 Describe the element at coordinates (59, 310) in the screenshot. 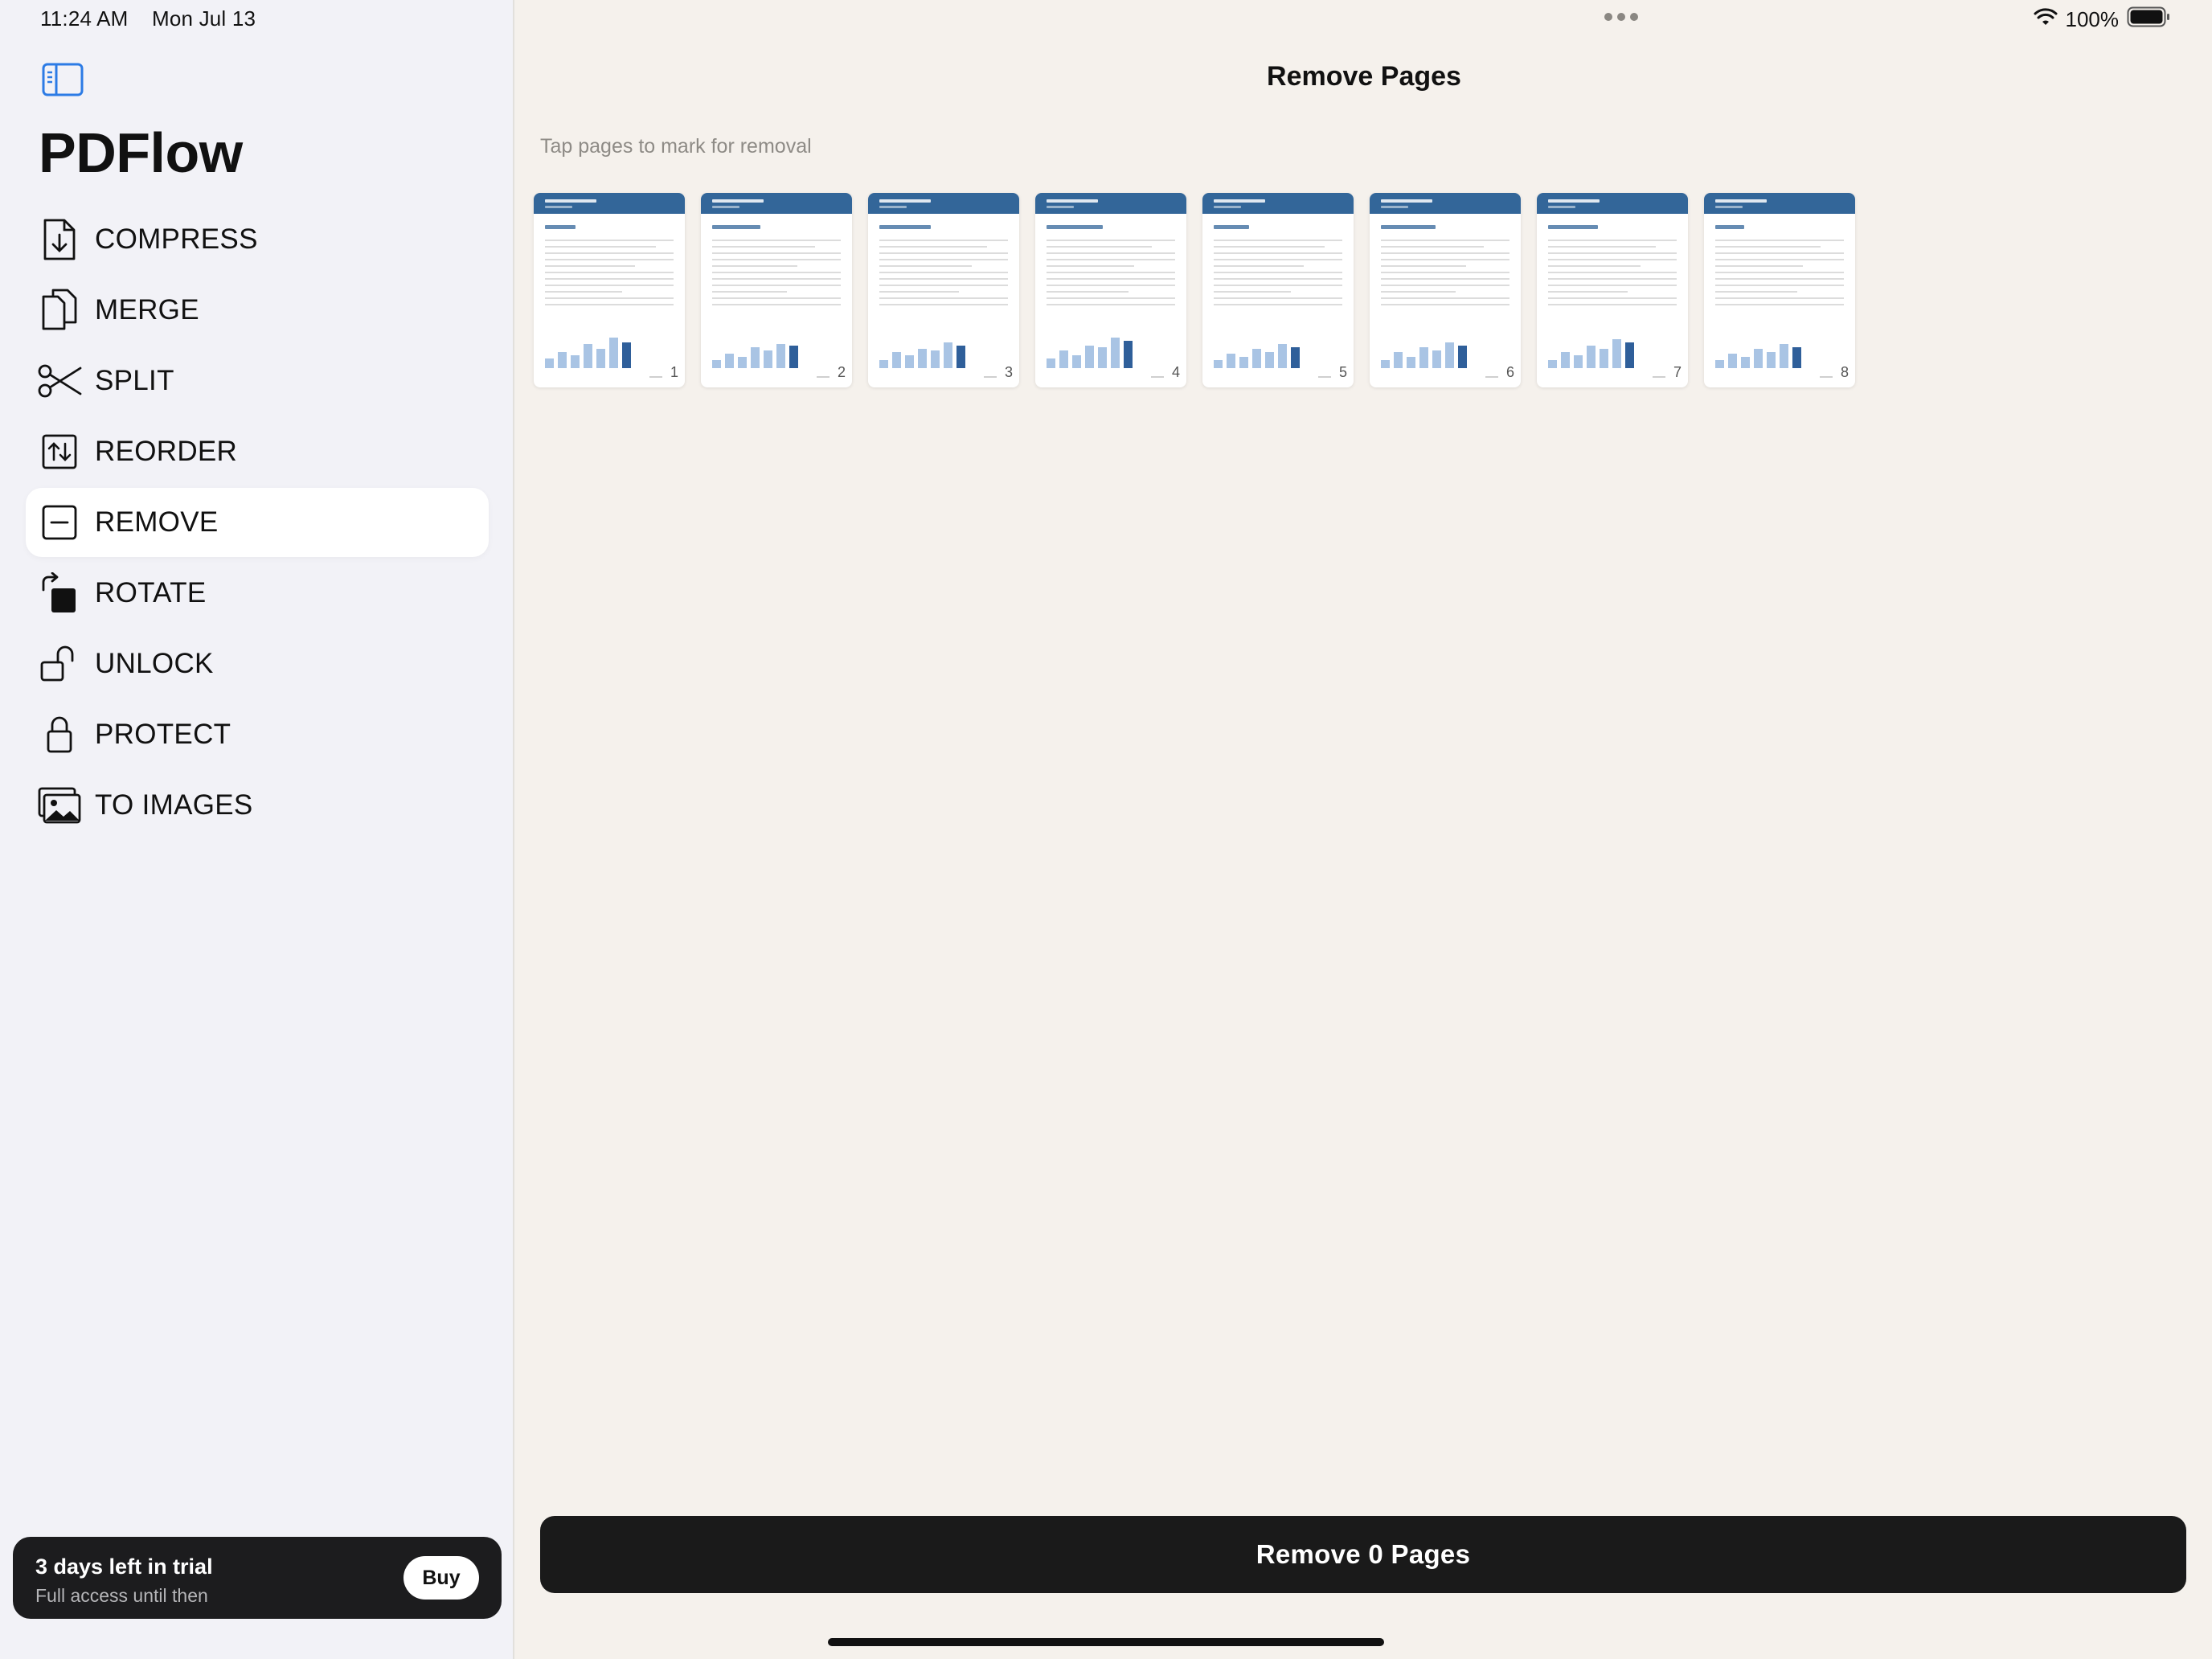

I see `merge-icon` at that location.